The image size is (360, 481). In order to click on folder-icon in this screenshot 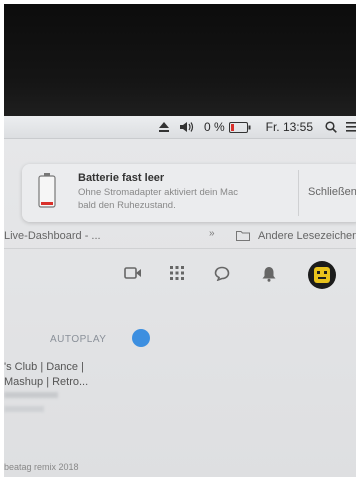, I will do `click(243, 236)`.